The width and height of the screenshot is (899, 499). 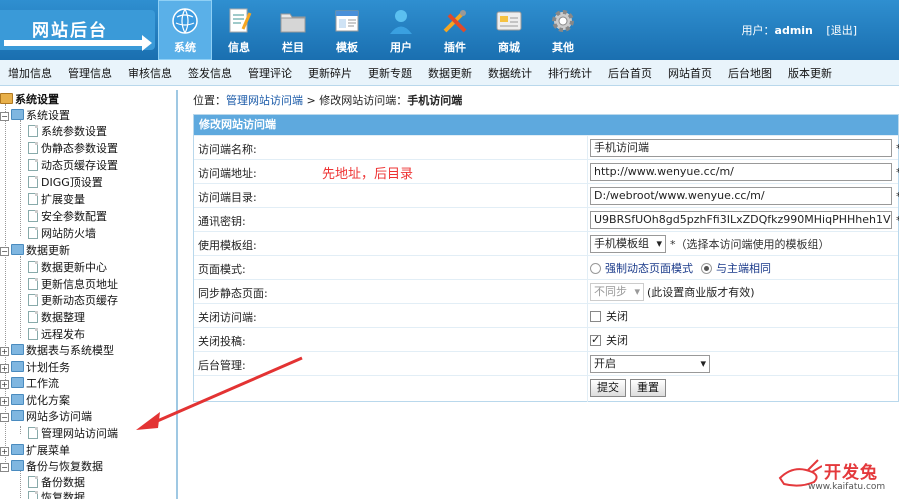 I want to click on close-access-checkbox, so click(x=595, y=316).